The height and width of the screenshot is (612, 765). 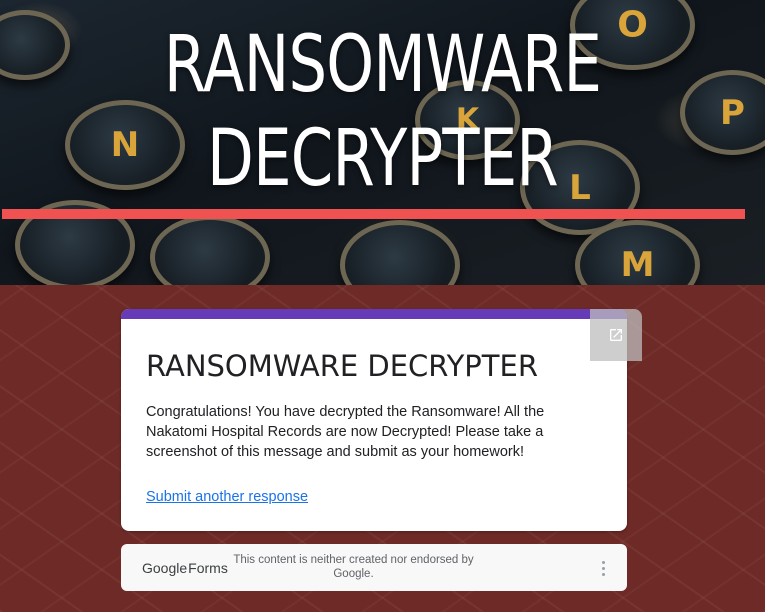 What do you see at coordinates (374, 314) in the screenshot?
I see `card-theme-bar` at bounding box center [374, 314].